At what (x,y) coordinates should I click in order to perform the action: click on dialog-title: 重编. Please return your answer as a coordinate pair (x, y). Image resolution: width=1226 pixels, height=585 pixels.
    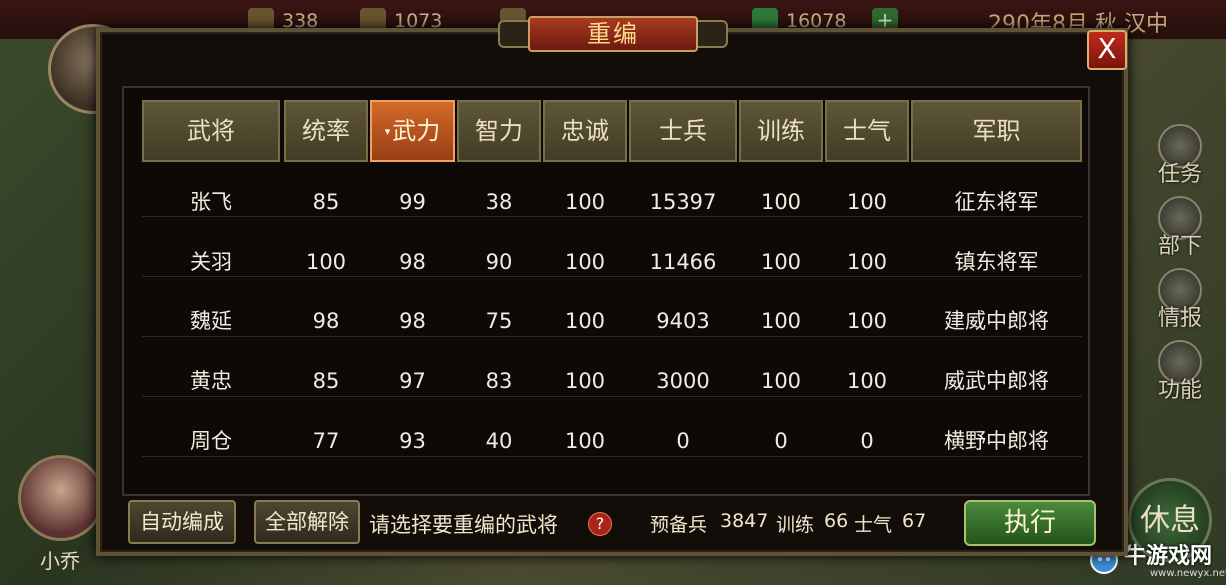
    Looking at the image, I should click on (613, 34).